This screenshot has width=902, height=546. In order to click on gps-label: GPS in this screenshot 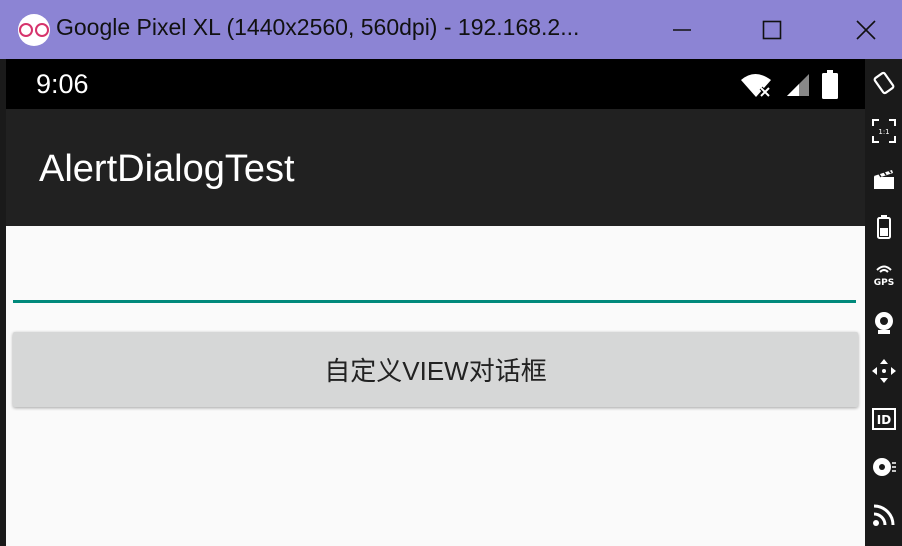, I will do `click(884, 283)`.